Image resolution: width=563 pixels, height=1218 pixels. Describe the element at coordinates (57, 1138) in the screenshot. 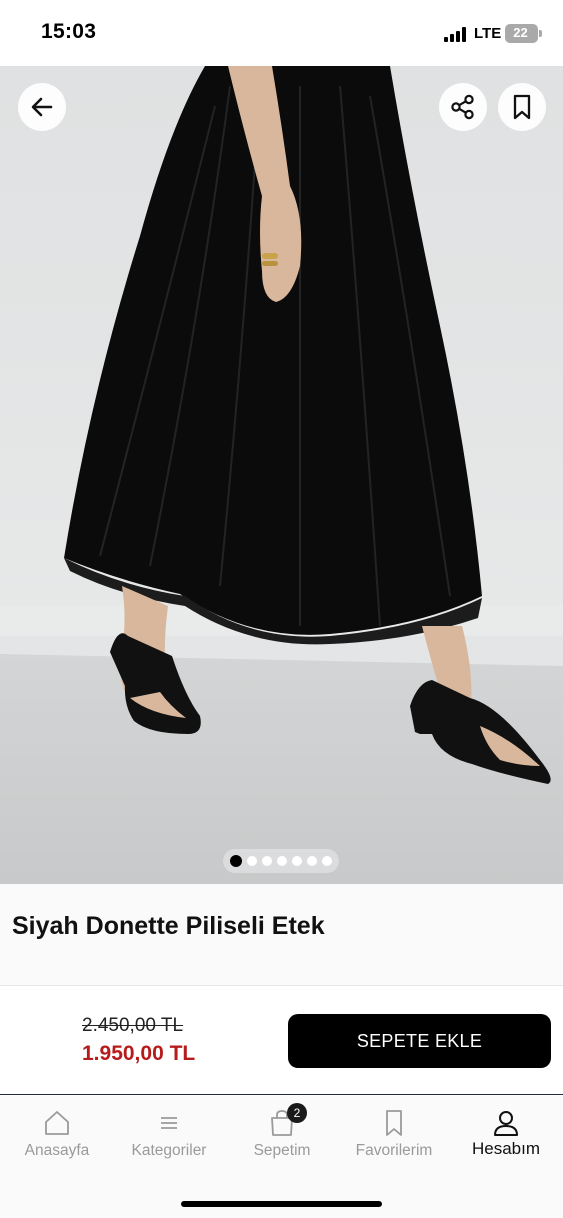

I see `tab-anasayfa: Anasayfa` at that location.